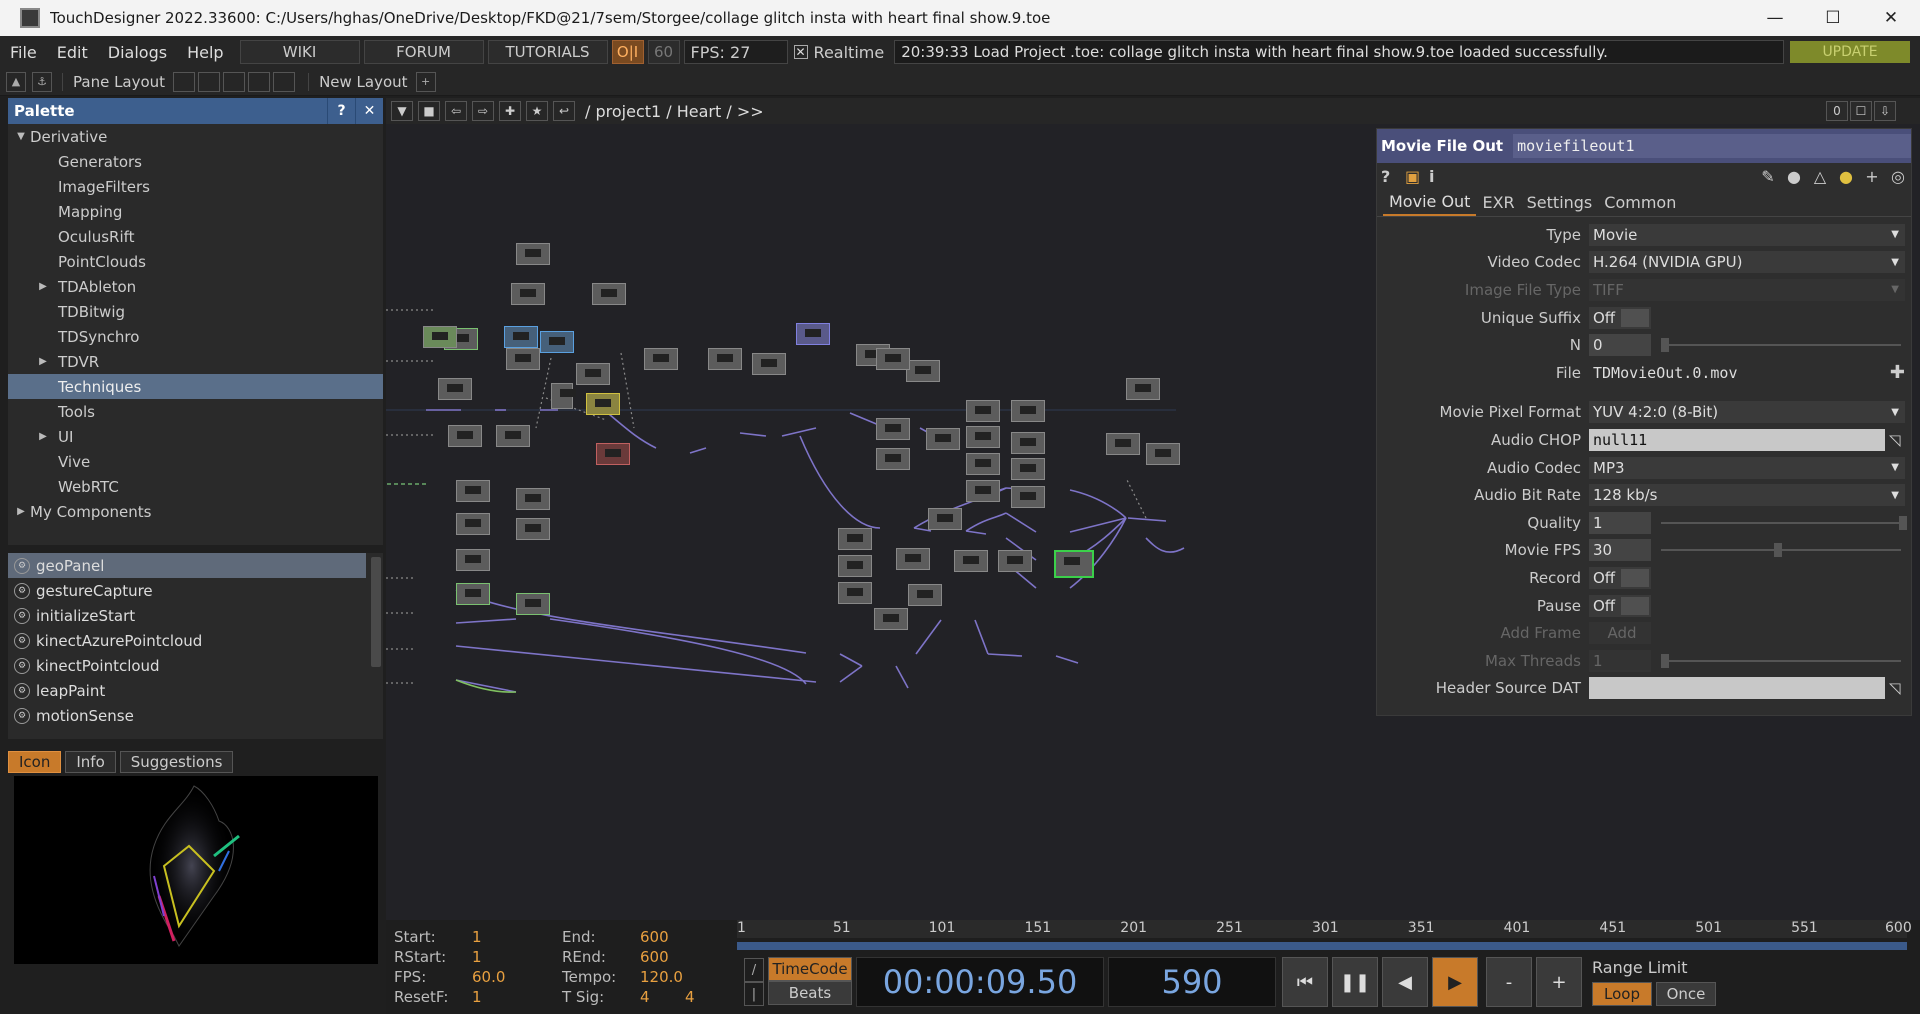 Image resolution: width=1920 pixels, height=1014 pixels. Describe the element at coordinates (1895, 440) in the screenshot. I see `operator-picker-icon: ◹` at that location.